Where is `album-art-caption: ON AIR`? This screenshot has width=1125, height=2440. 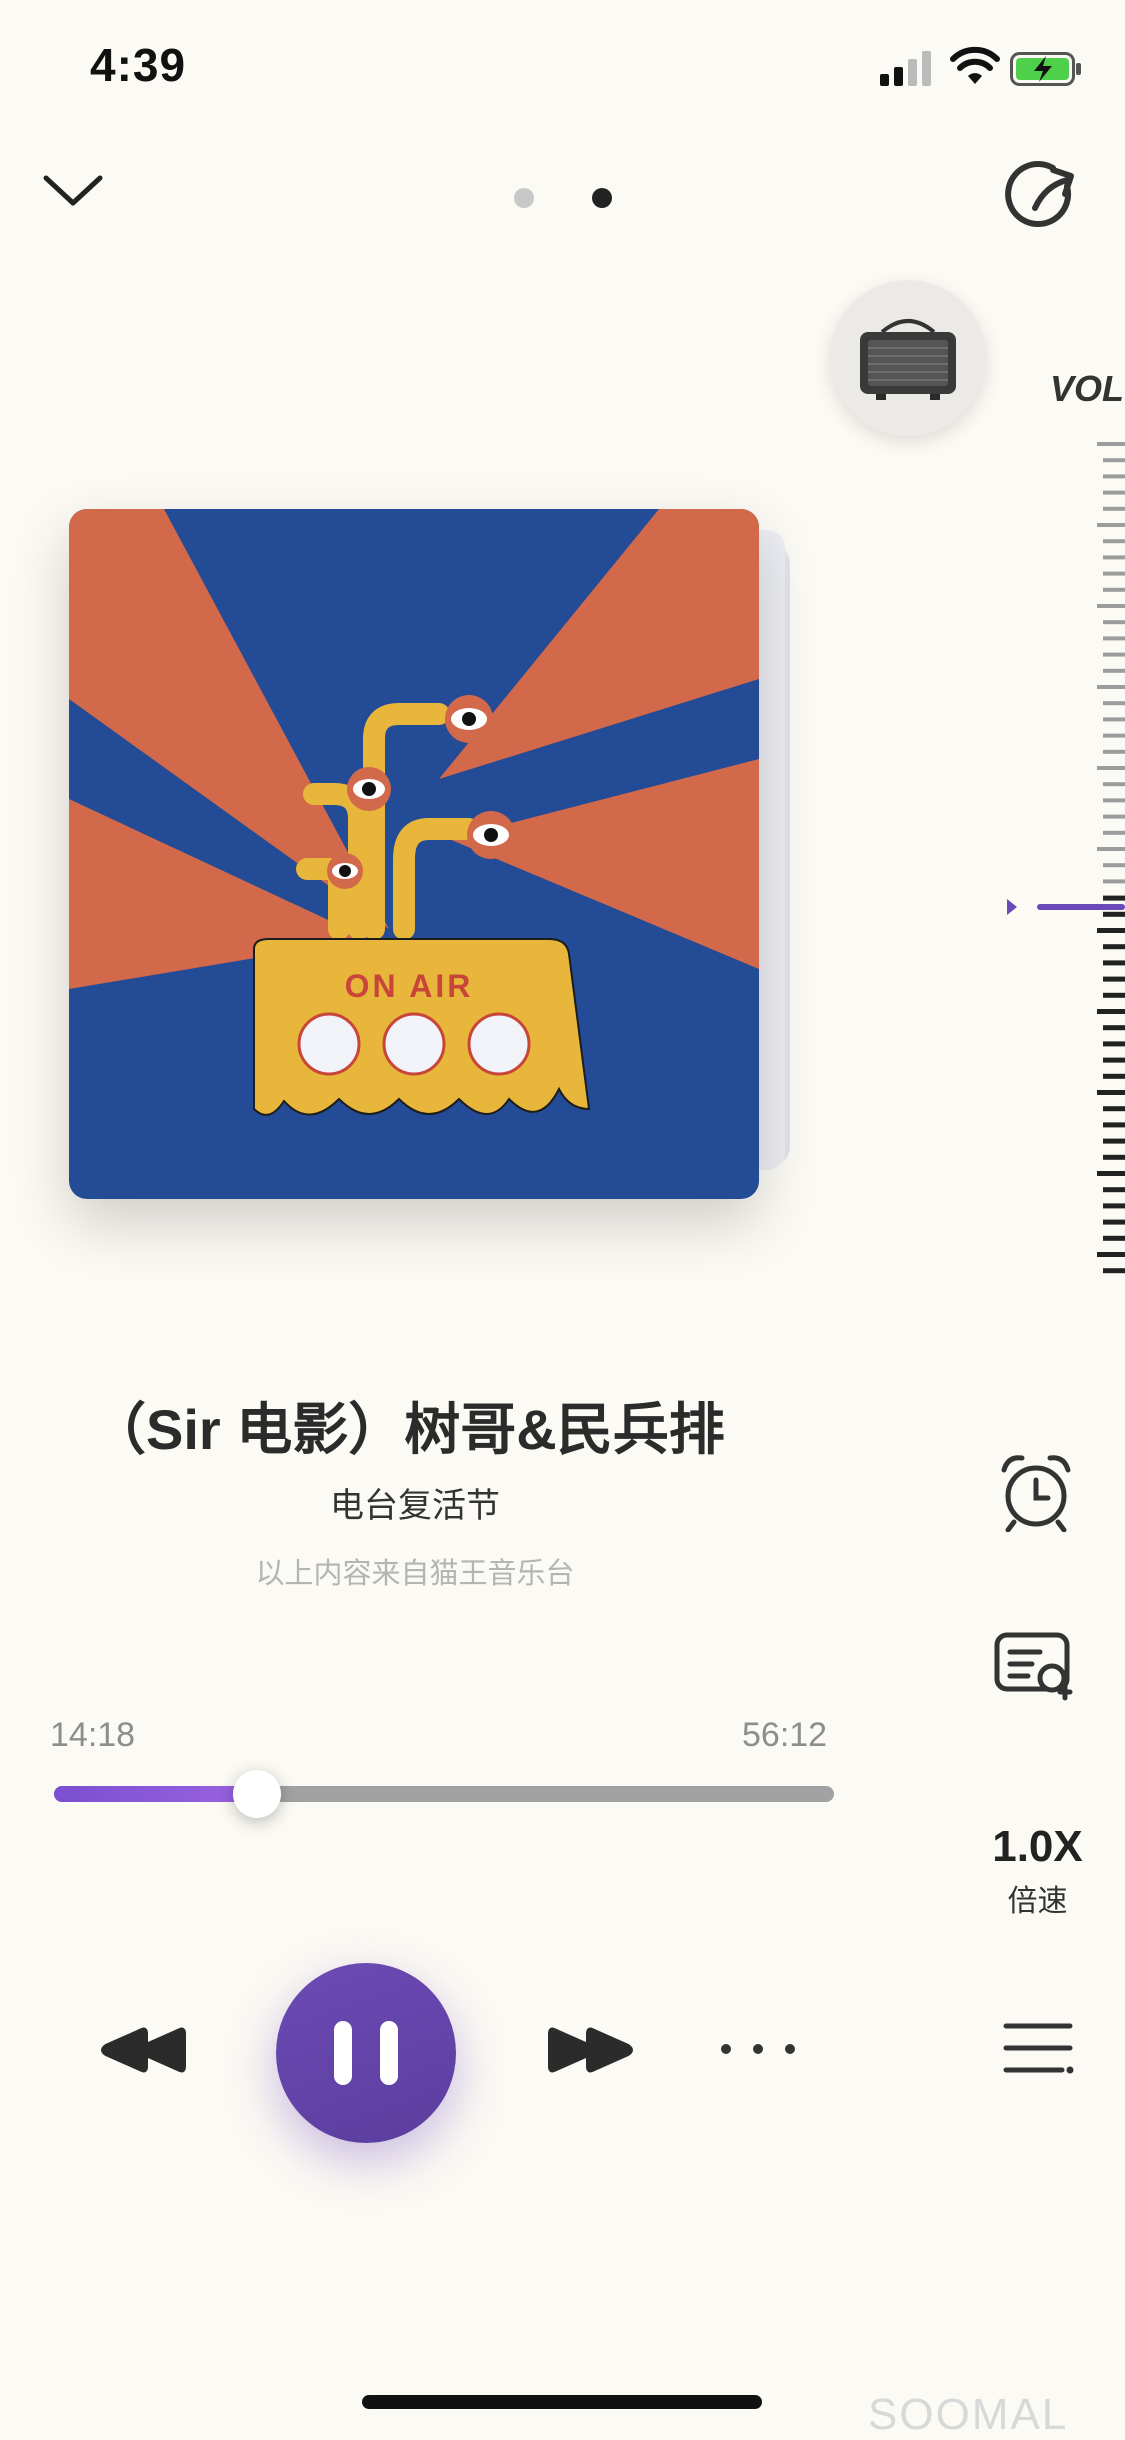
album-art-caption: ON AIR is located at coordinates (409, 986).